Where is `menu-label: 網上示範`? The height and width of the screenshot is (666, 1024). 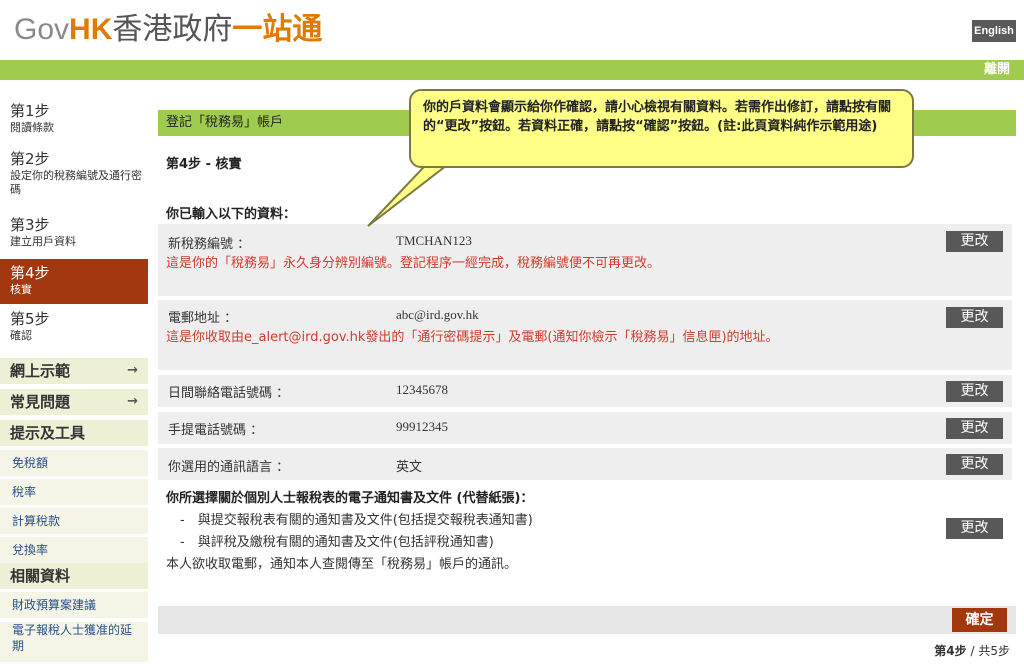 menu-label: 網上示範 is located at coordinates (40, 371).